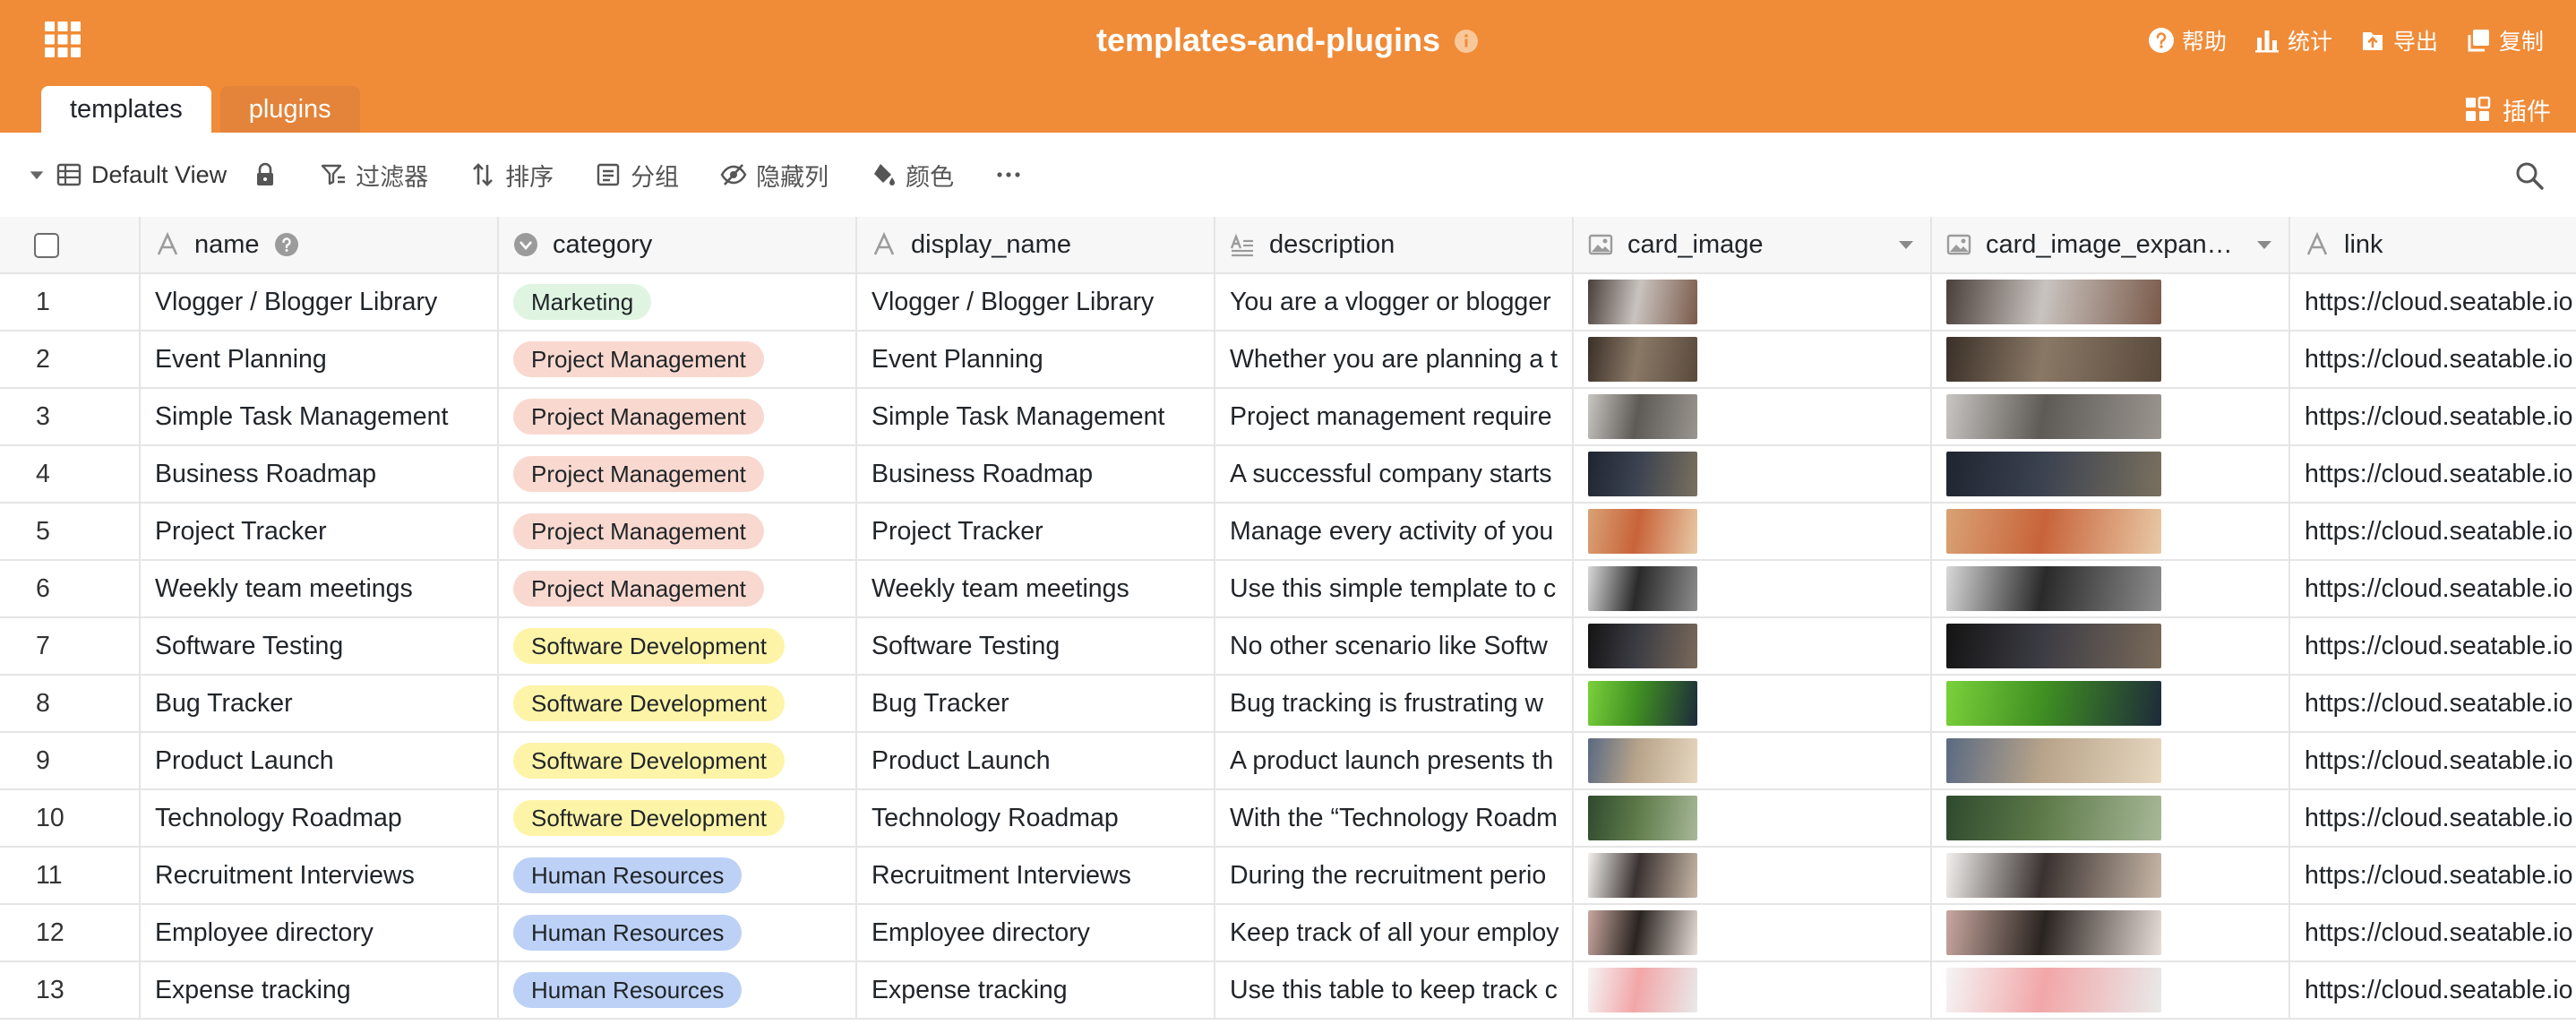 The width and height of the screenshot is (2576, 1025). I want to click on description-cell: Keep track of all your employ, so click(1394, 933).